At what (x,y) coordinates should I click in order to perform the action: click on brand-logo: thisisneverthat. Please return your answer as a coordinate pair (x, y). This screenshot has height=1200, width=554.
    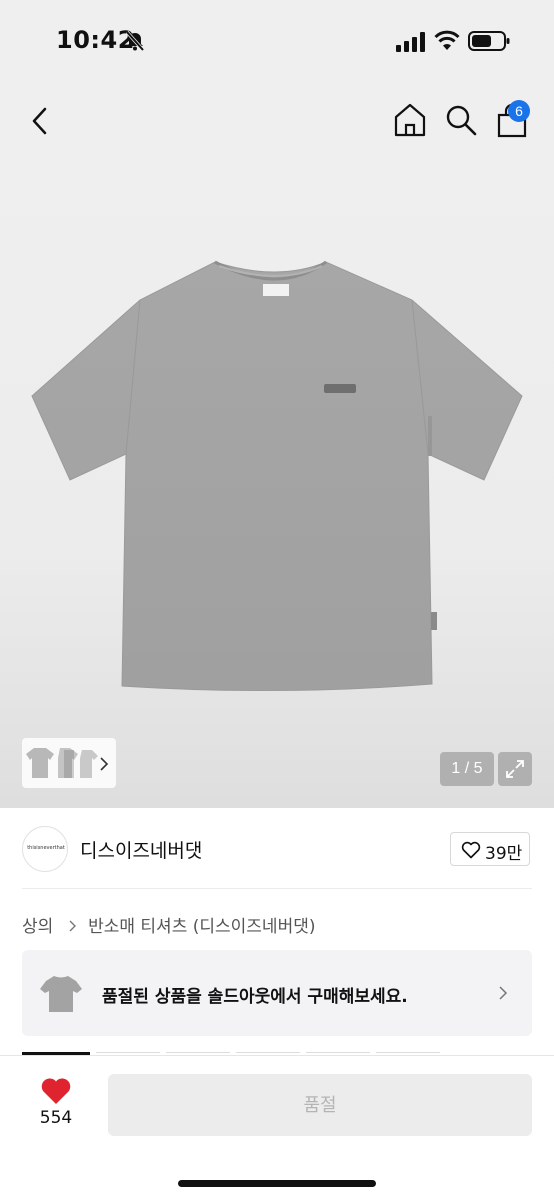
    Looking at the image, I should click on (45, 849).